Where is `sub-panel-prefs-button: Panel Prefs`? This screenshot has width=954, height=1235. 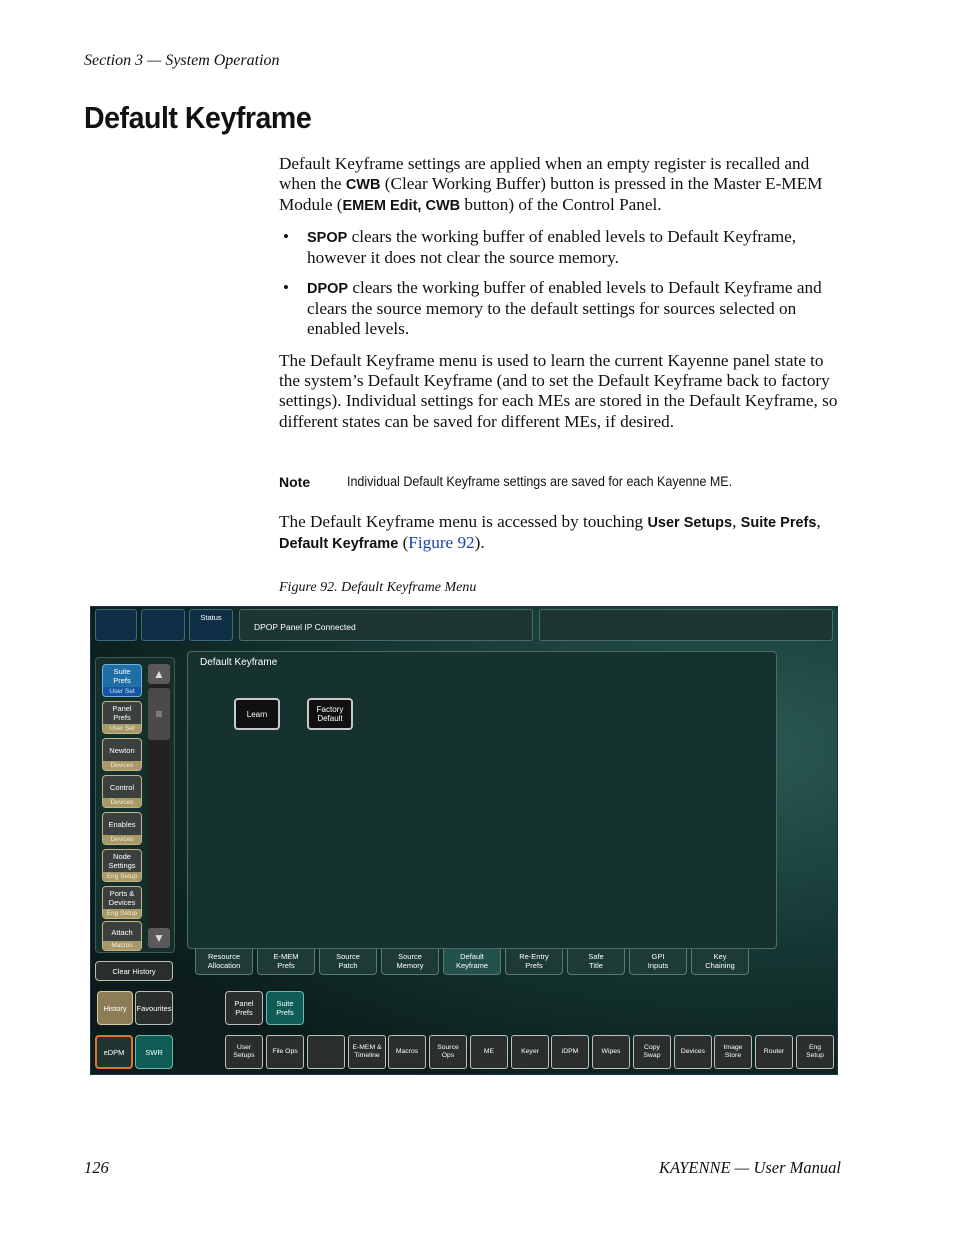 sub-panel-prefs-button: Panel Prefs is located at coordinates (244, 1008).